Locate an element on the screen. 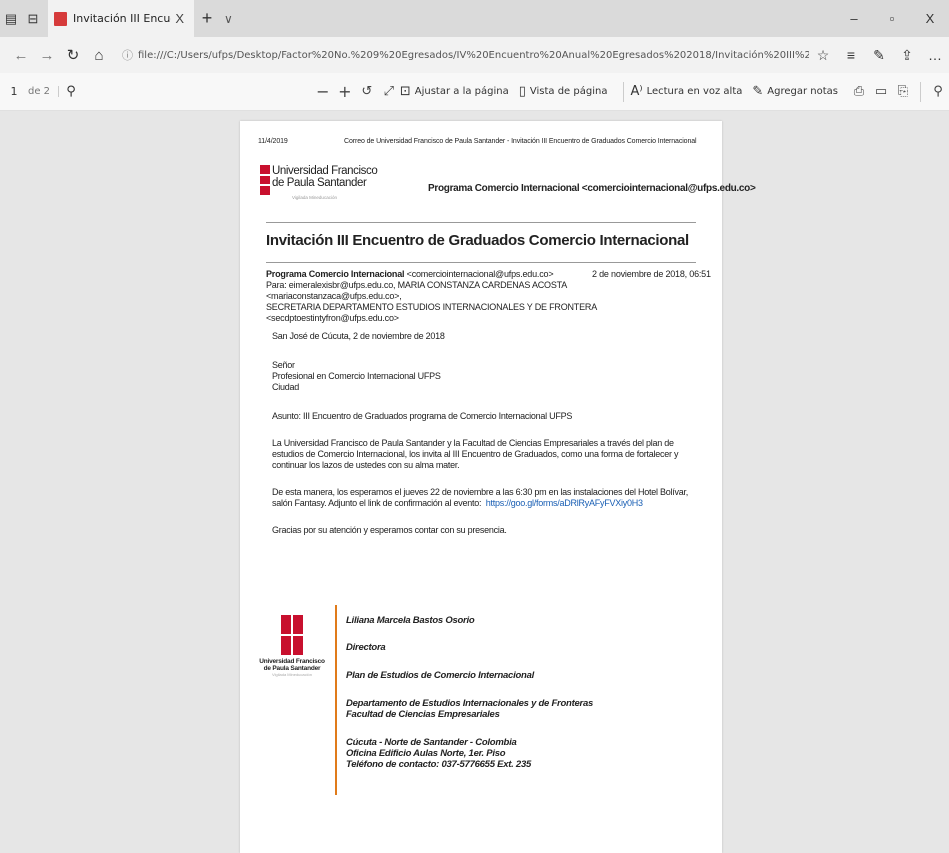 This screenshot has height=853, width=949. sent-date: 2 de noviembre de 2018, 06:51 is located at coordinates (651, 274).